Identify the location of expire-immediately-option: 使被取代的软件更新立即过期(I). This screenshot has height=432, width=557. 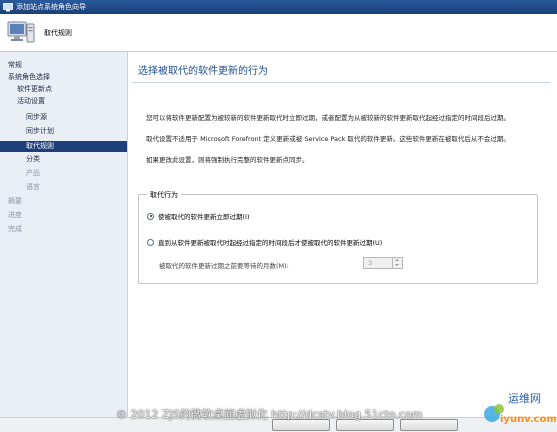
(198, 216).